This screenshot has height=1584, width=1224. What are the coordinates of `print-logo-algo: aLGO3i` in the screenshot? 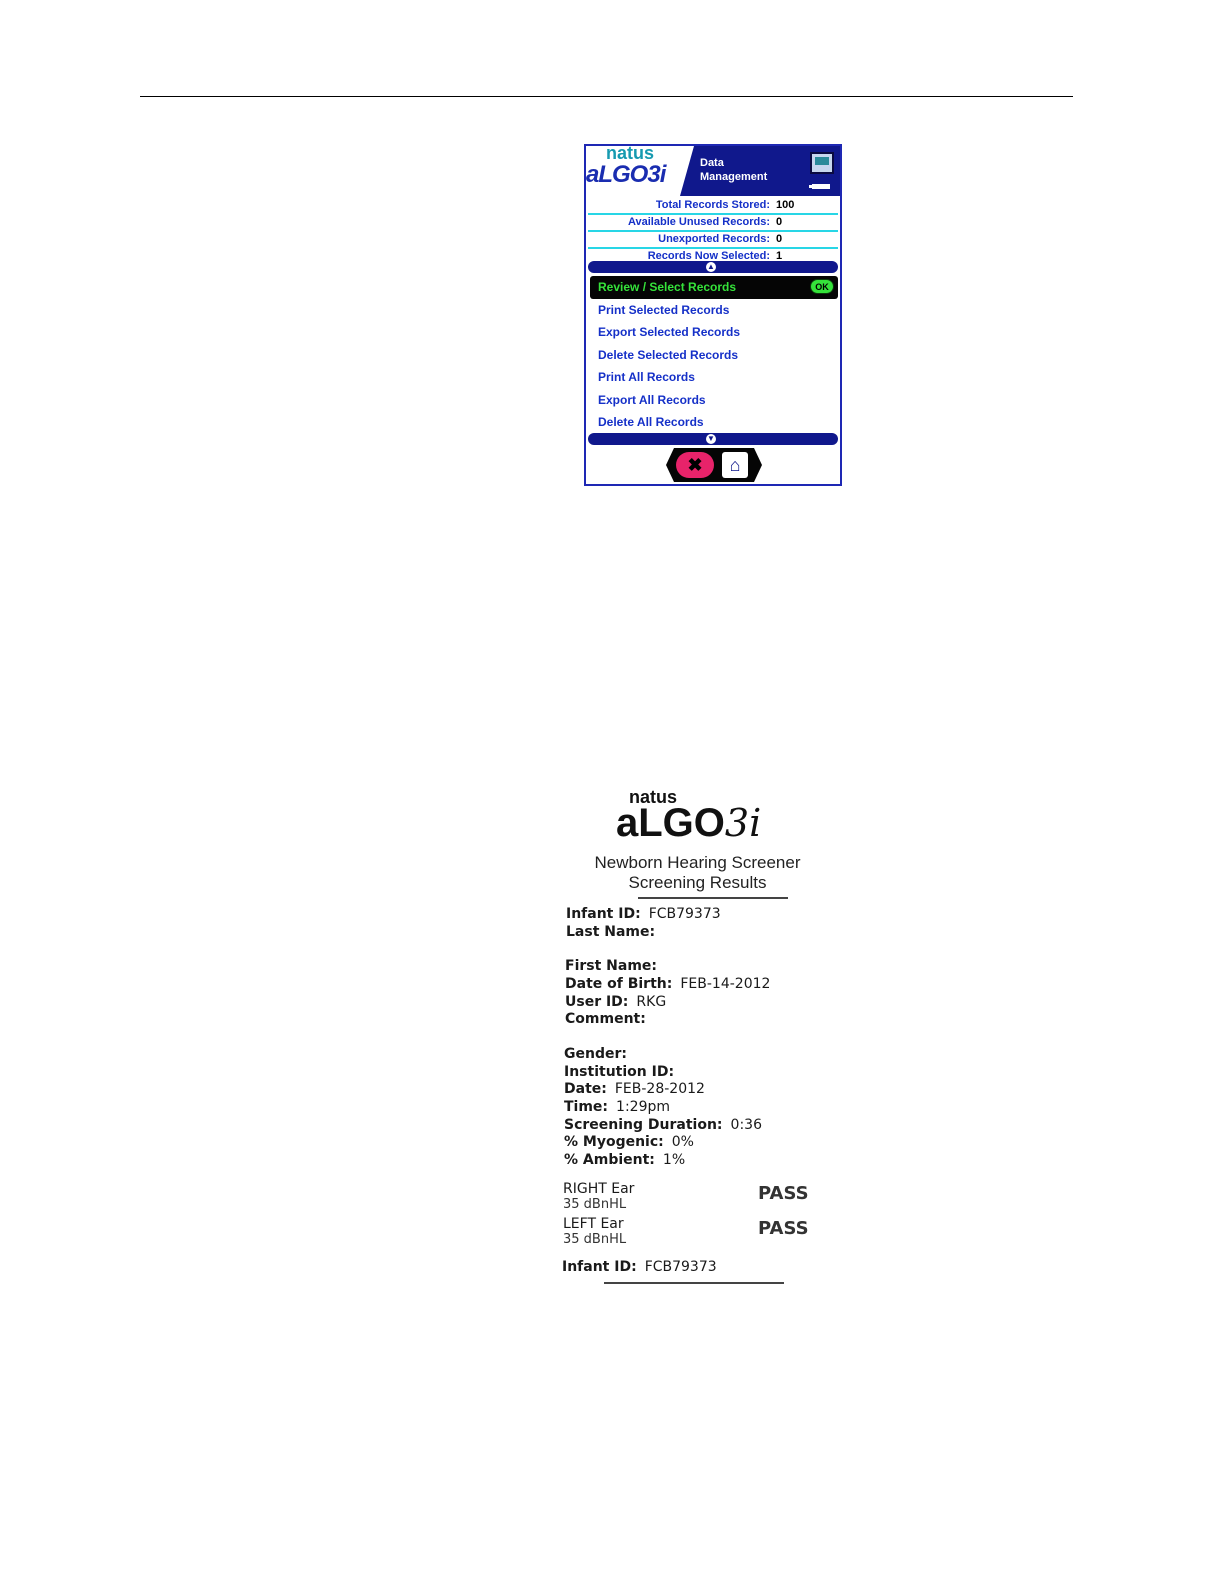 It's located at (688, 823).